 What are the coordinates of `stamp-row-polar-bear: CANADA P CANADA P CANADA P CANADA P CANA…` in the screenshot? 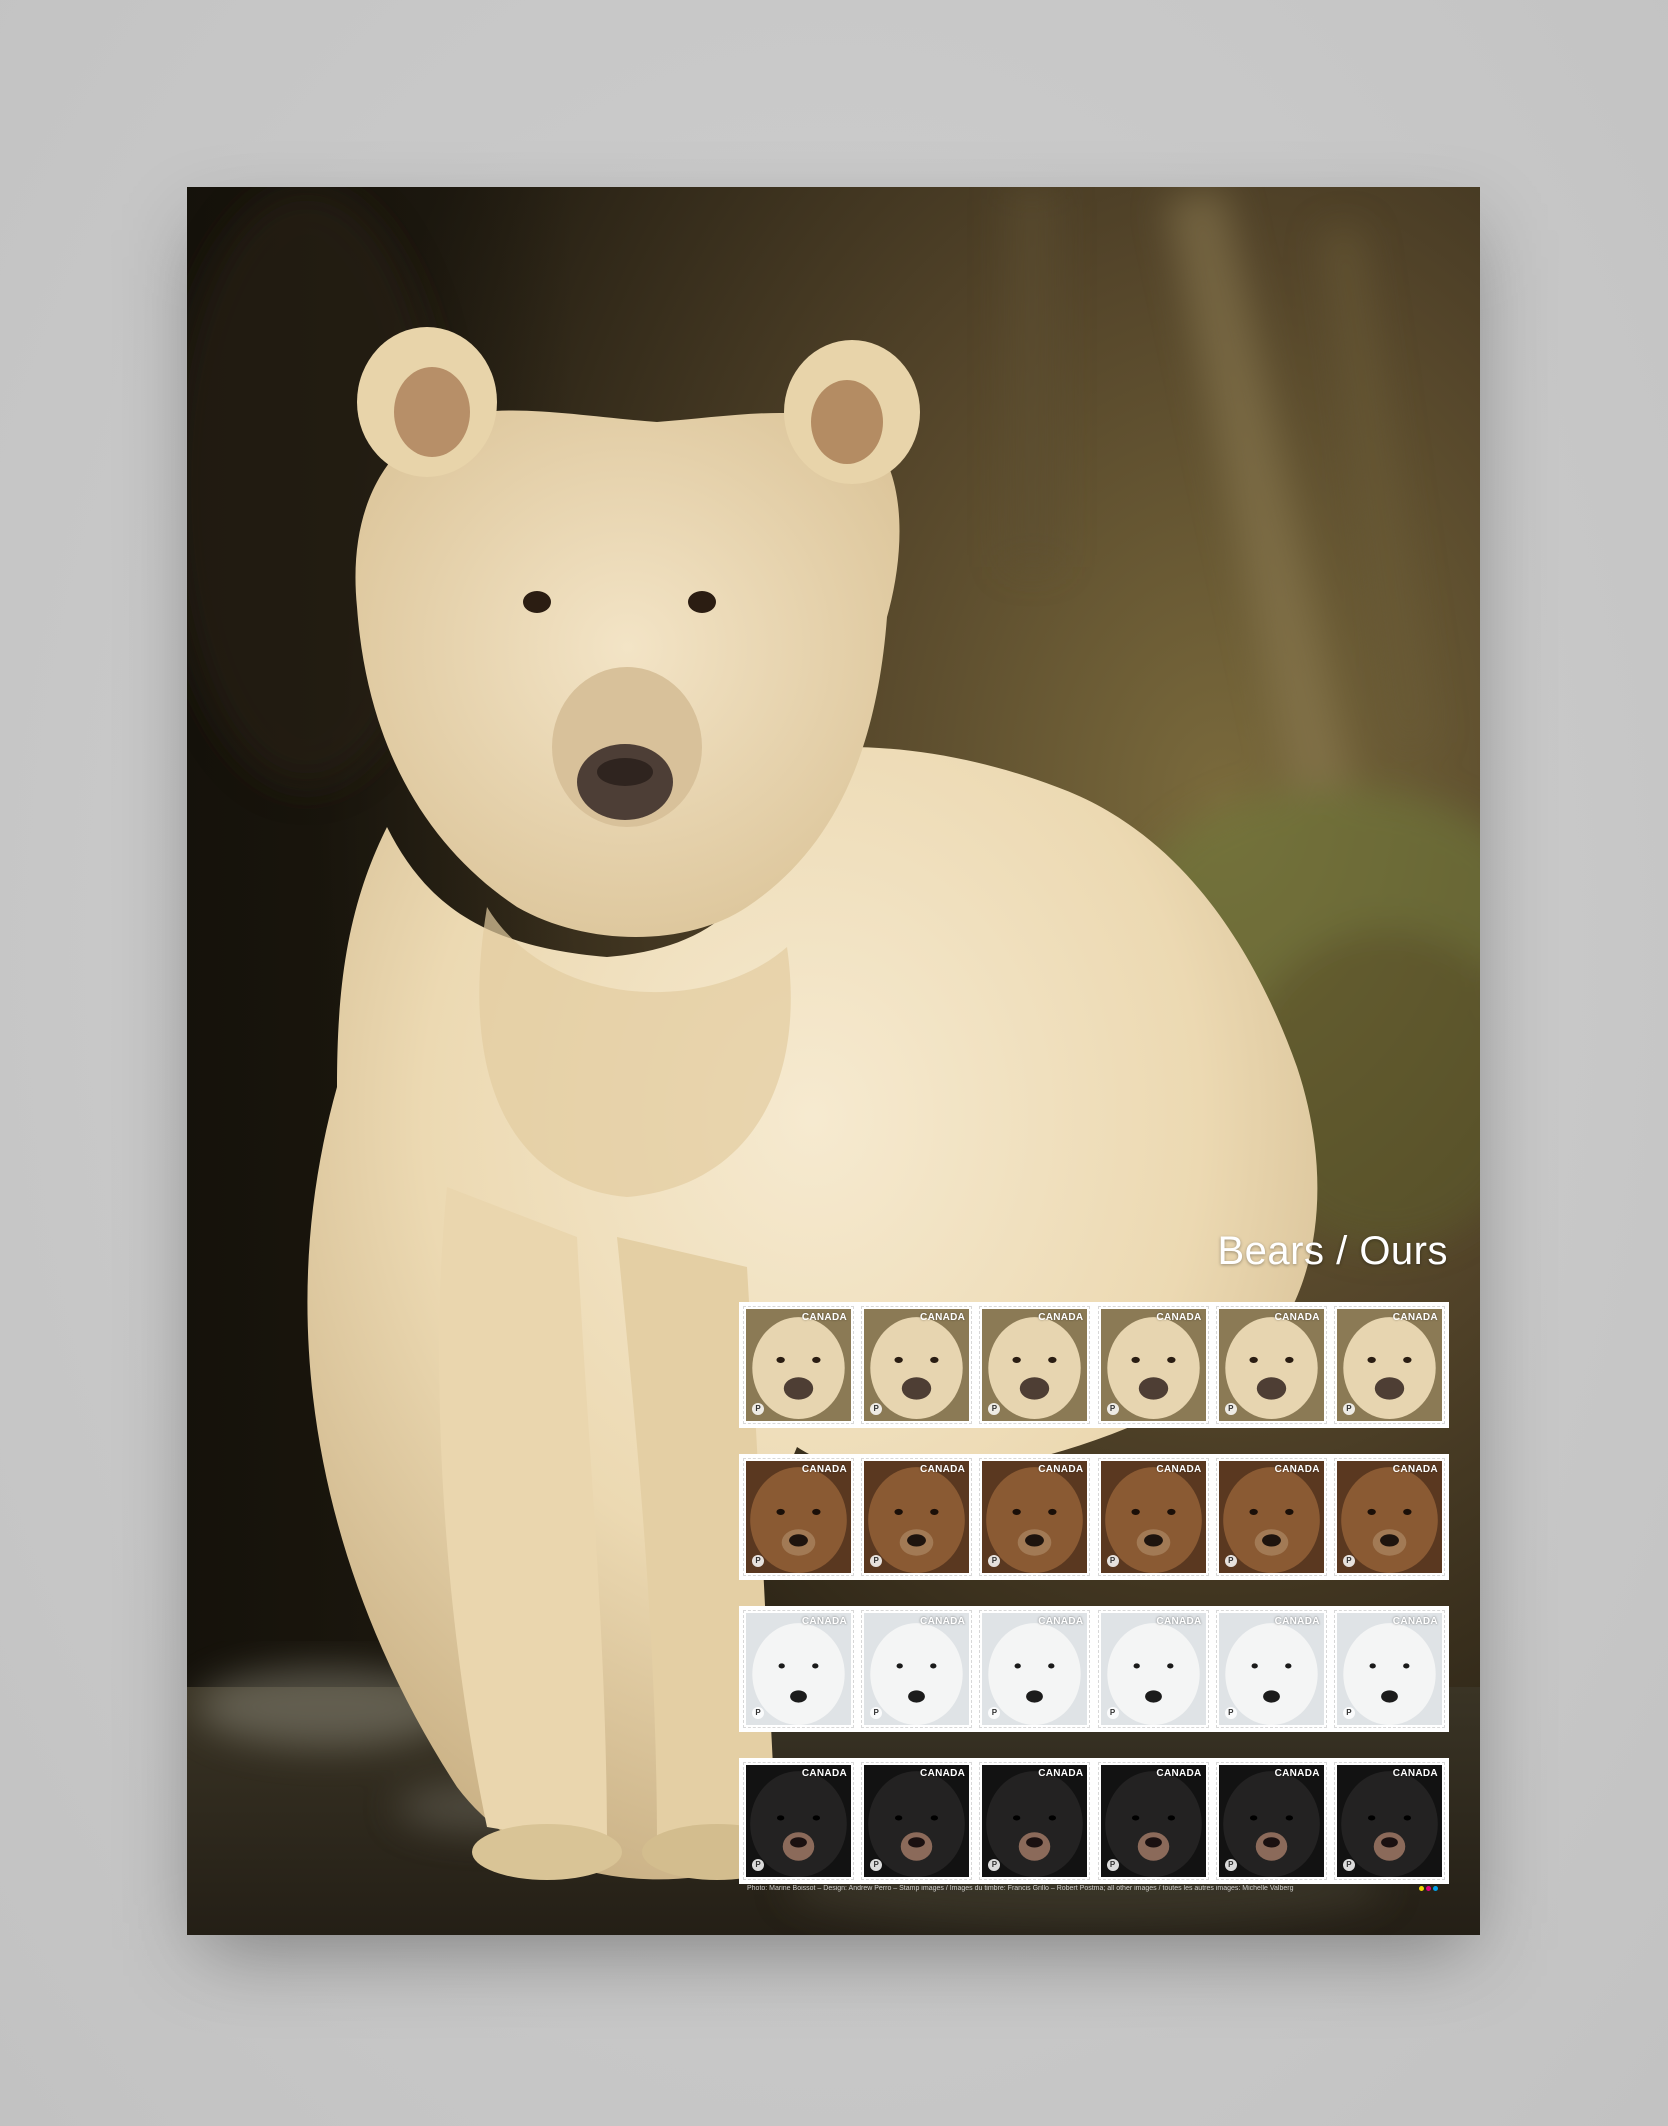 It's located at (1094, 1669).